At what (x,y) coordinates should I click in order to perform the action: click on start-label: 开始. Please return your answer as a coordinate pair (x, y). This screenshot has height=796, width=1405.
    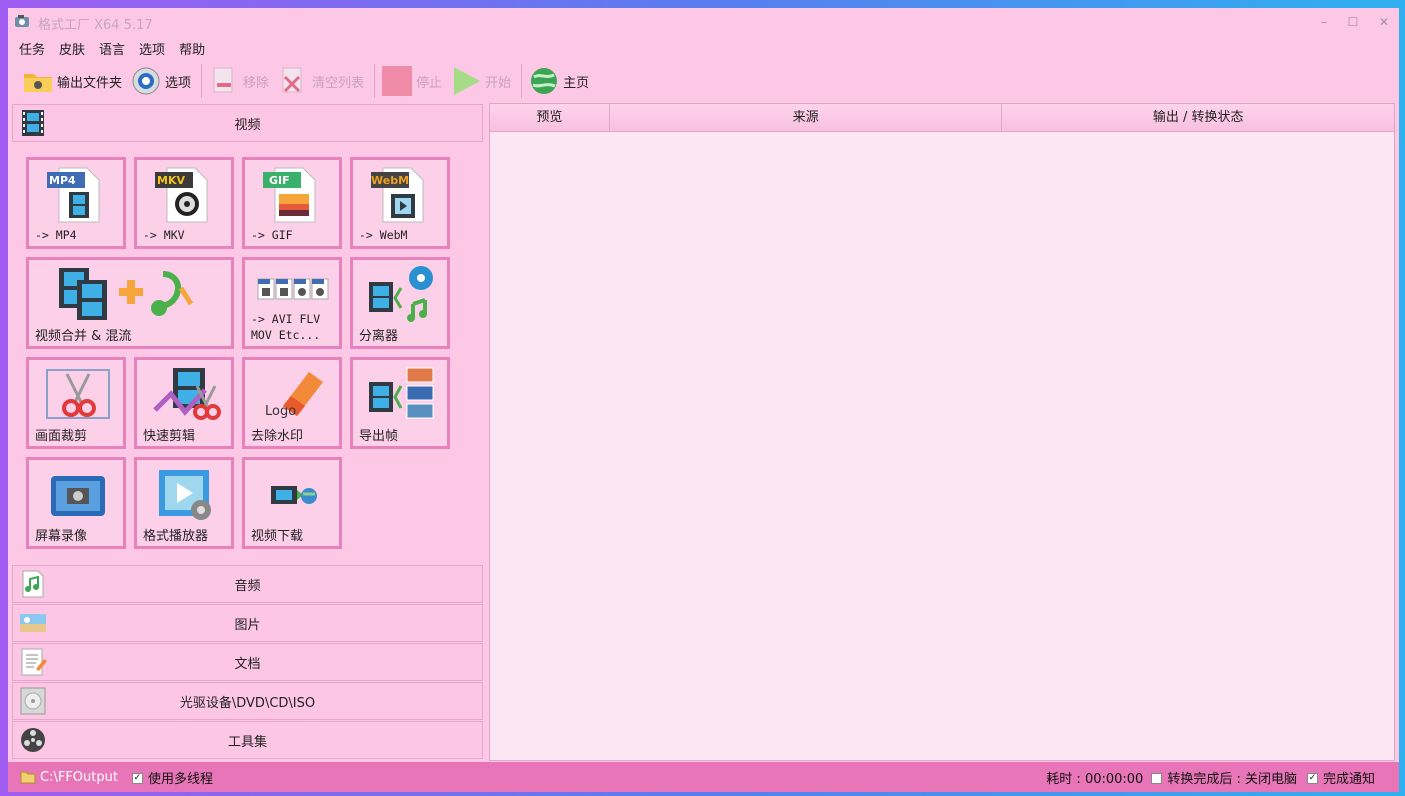
    Looking at the image, I should click on (498, 83).